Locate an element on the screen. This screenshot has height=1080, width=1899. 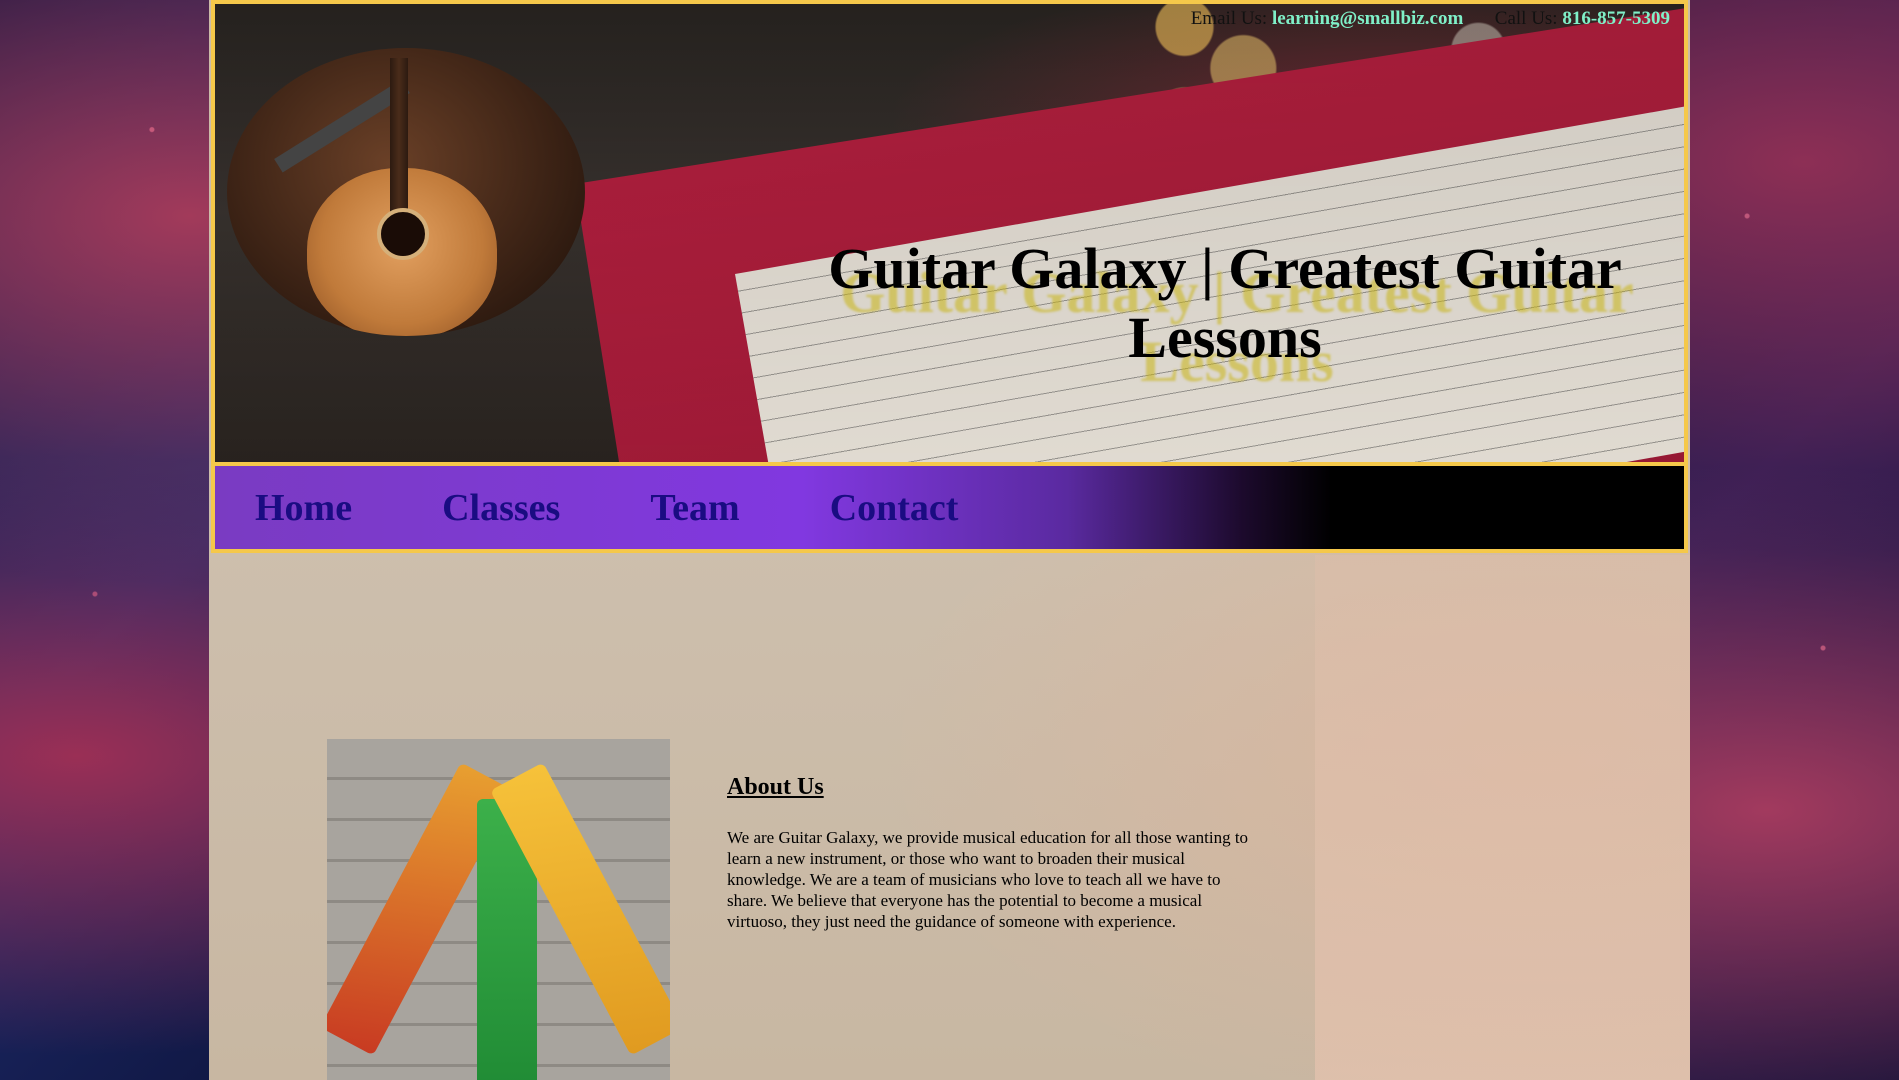
nav-home: Home is located at coordinates (303, 508).